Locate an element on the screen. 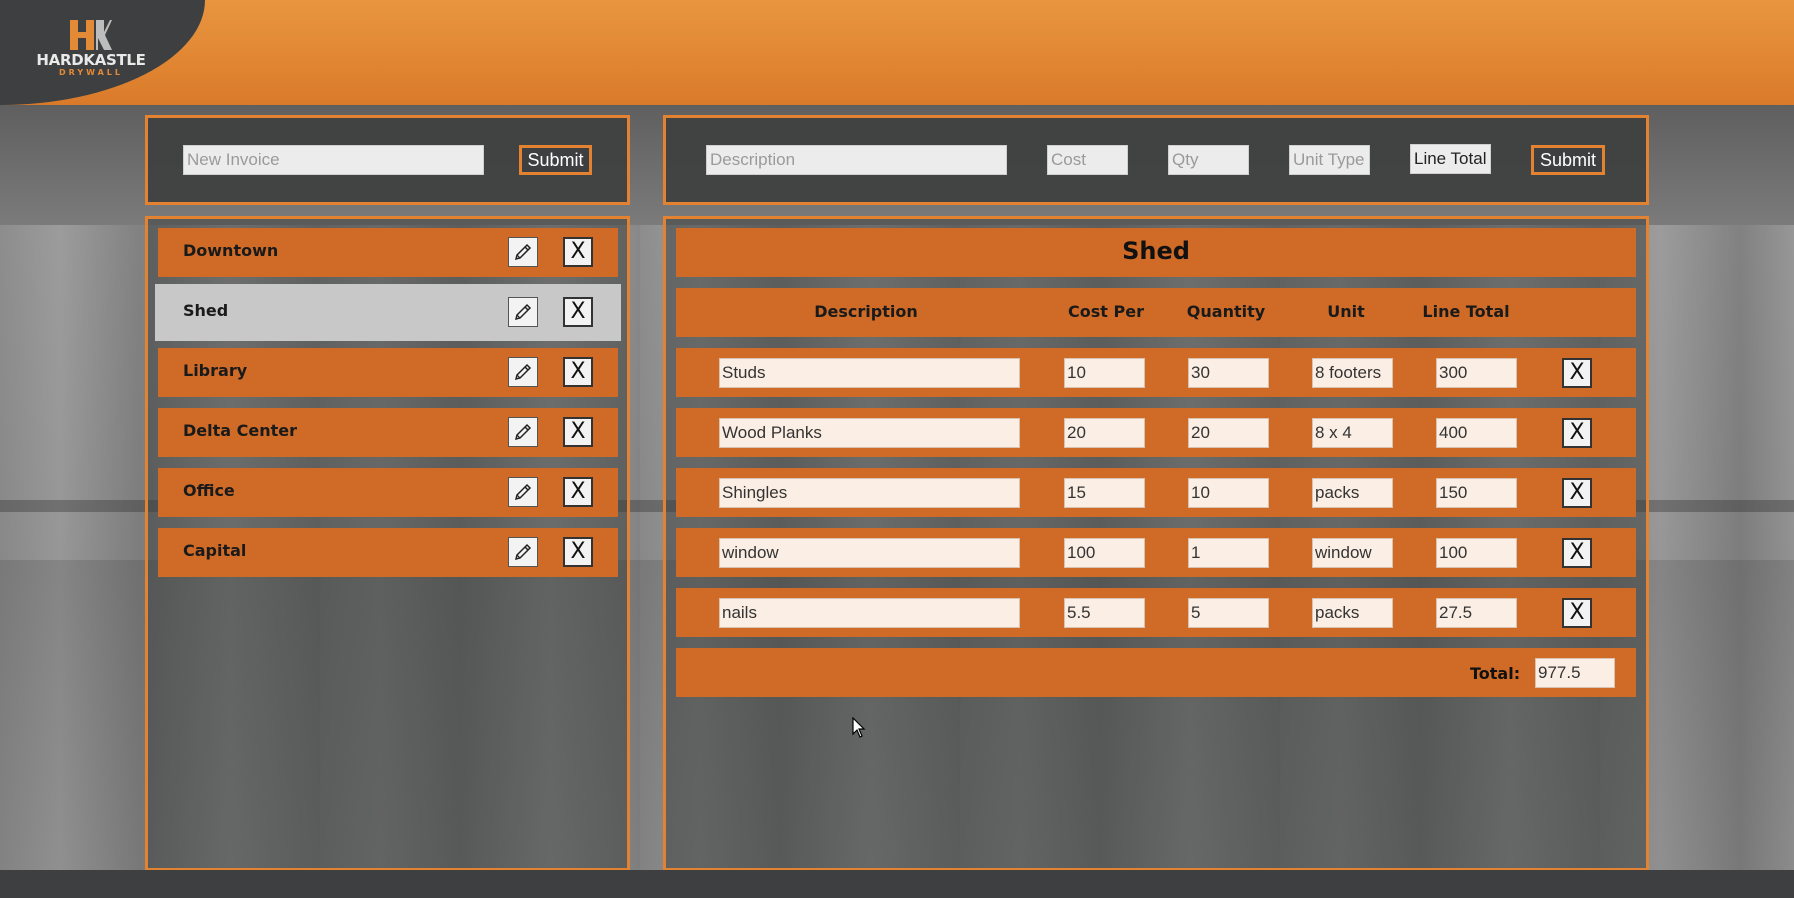 The height and width of the screenshot is (898, 1794). table-row: Studs 10 30 8 footers 300 X is located at coordinates (1156, 372).